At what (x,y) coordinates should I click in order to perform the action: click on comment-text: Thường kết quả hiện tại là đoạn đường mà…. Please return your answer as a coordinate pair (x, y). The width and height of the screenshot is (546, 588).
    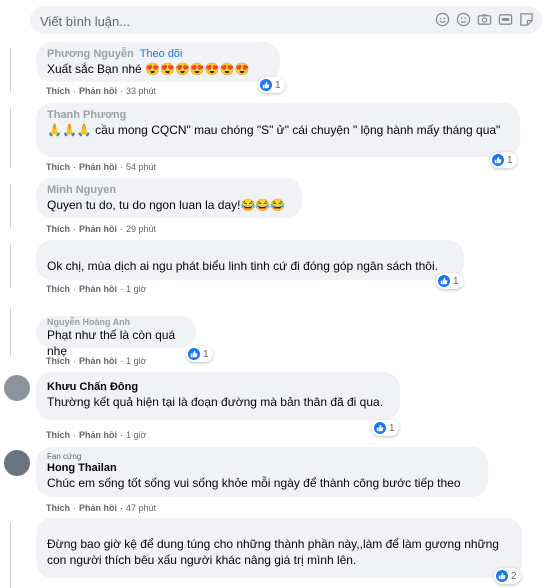
    Looking at the image, I should click on (215, 402).